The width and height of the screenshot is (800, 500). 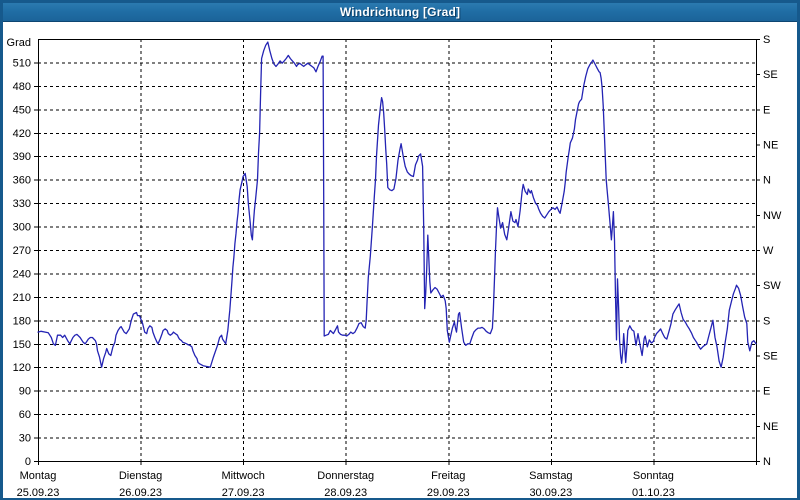 What do you see at coordinates (653, 476) in the screenshot?
I see `axis-label: Sonntag` at bounding box center [653, 476].